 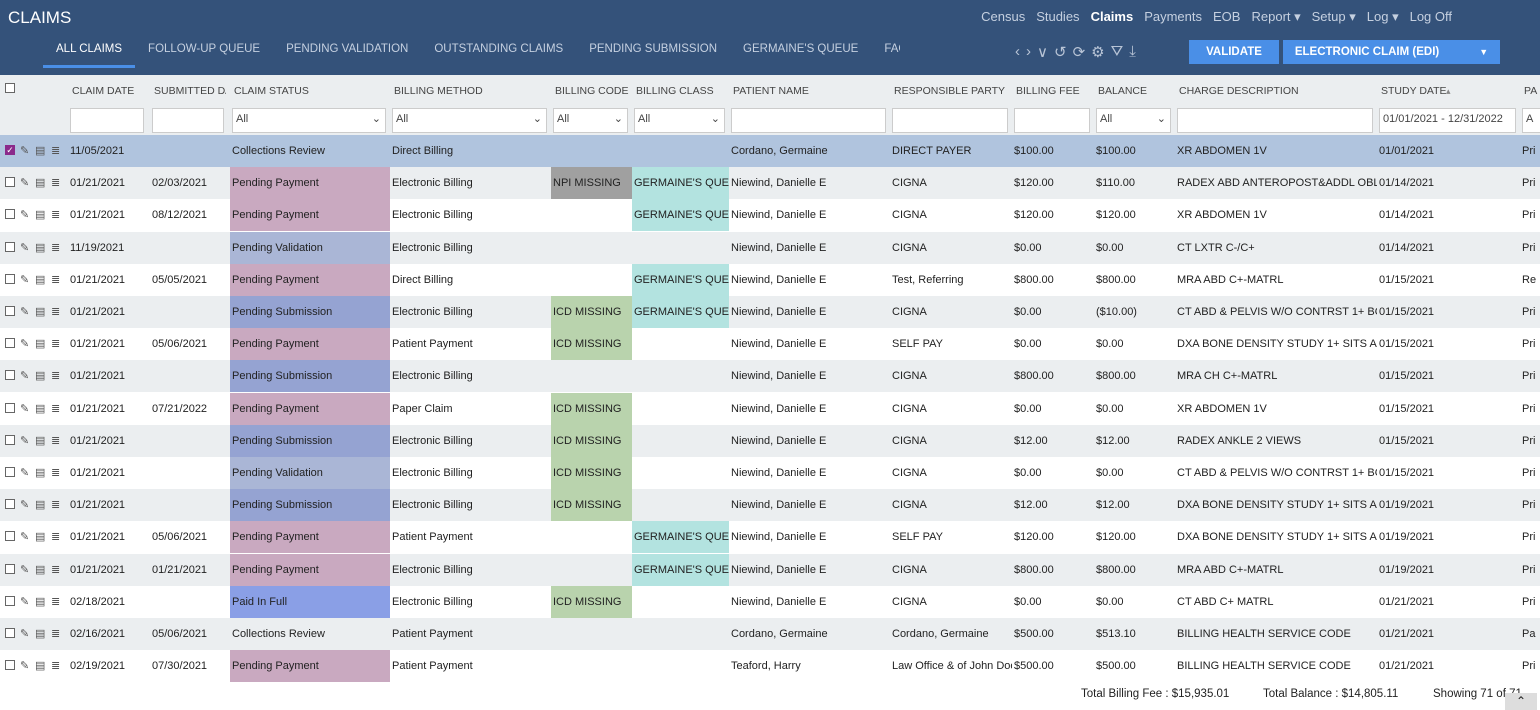 I want to click on refresh-icon: ⟳, so click(x=1079, y=52).